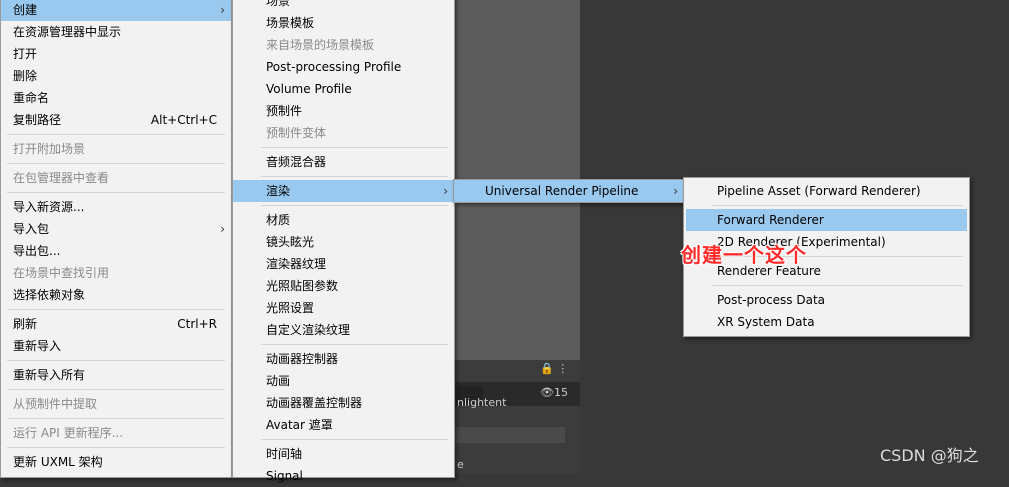 This screenshot has height=487, width=1009. I want to click on shortcut-label: Ctrl+R, so click(197, 324).